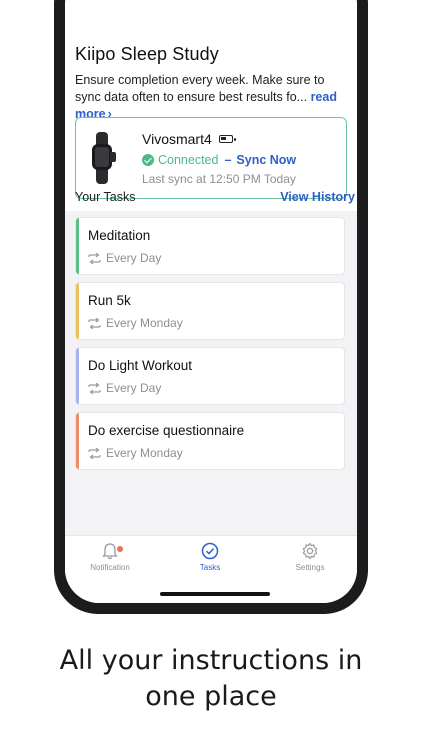 The height and width of the screenshot is (750, 422). What do you see at coordinates (266, 160) in the screenshot?
I see `sync-now-button: Sync Now` at bounding box center [266, 160].